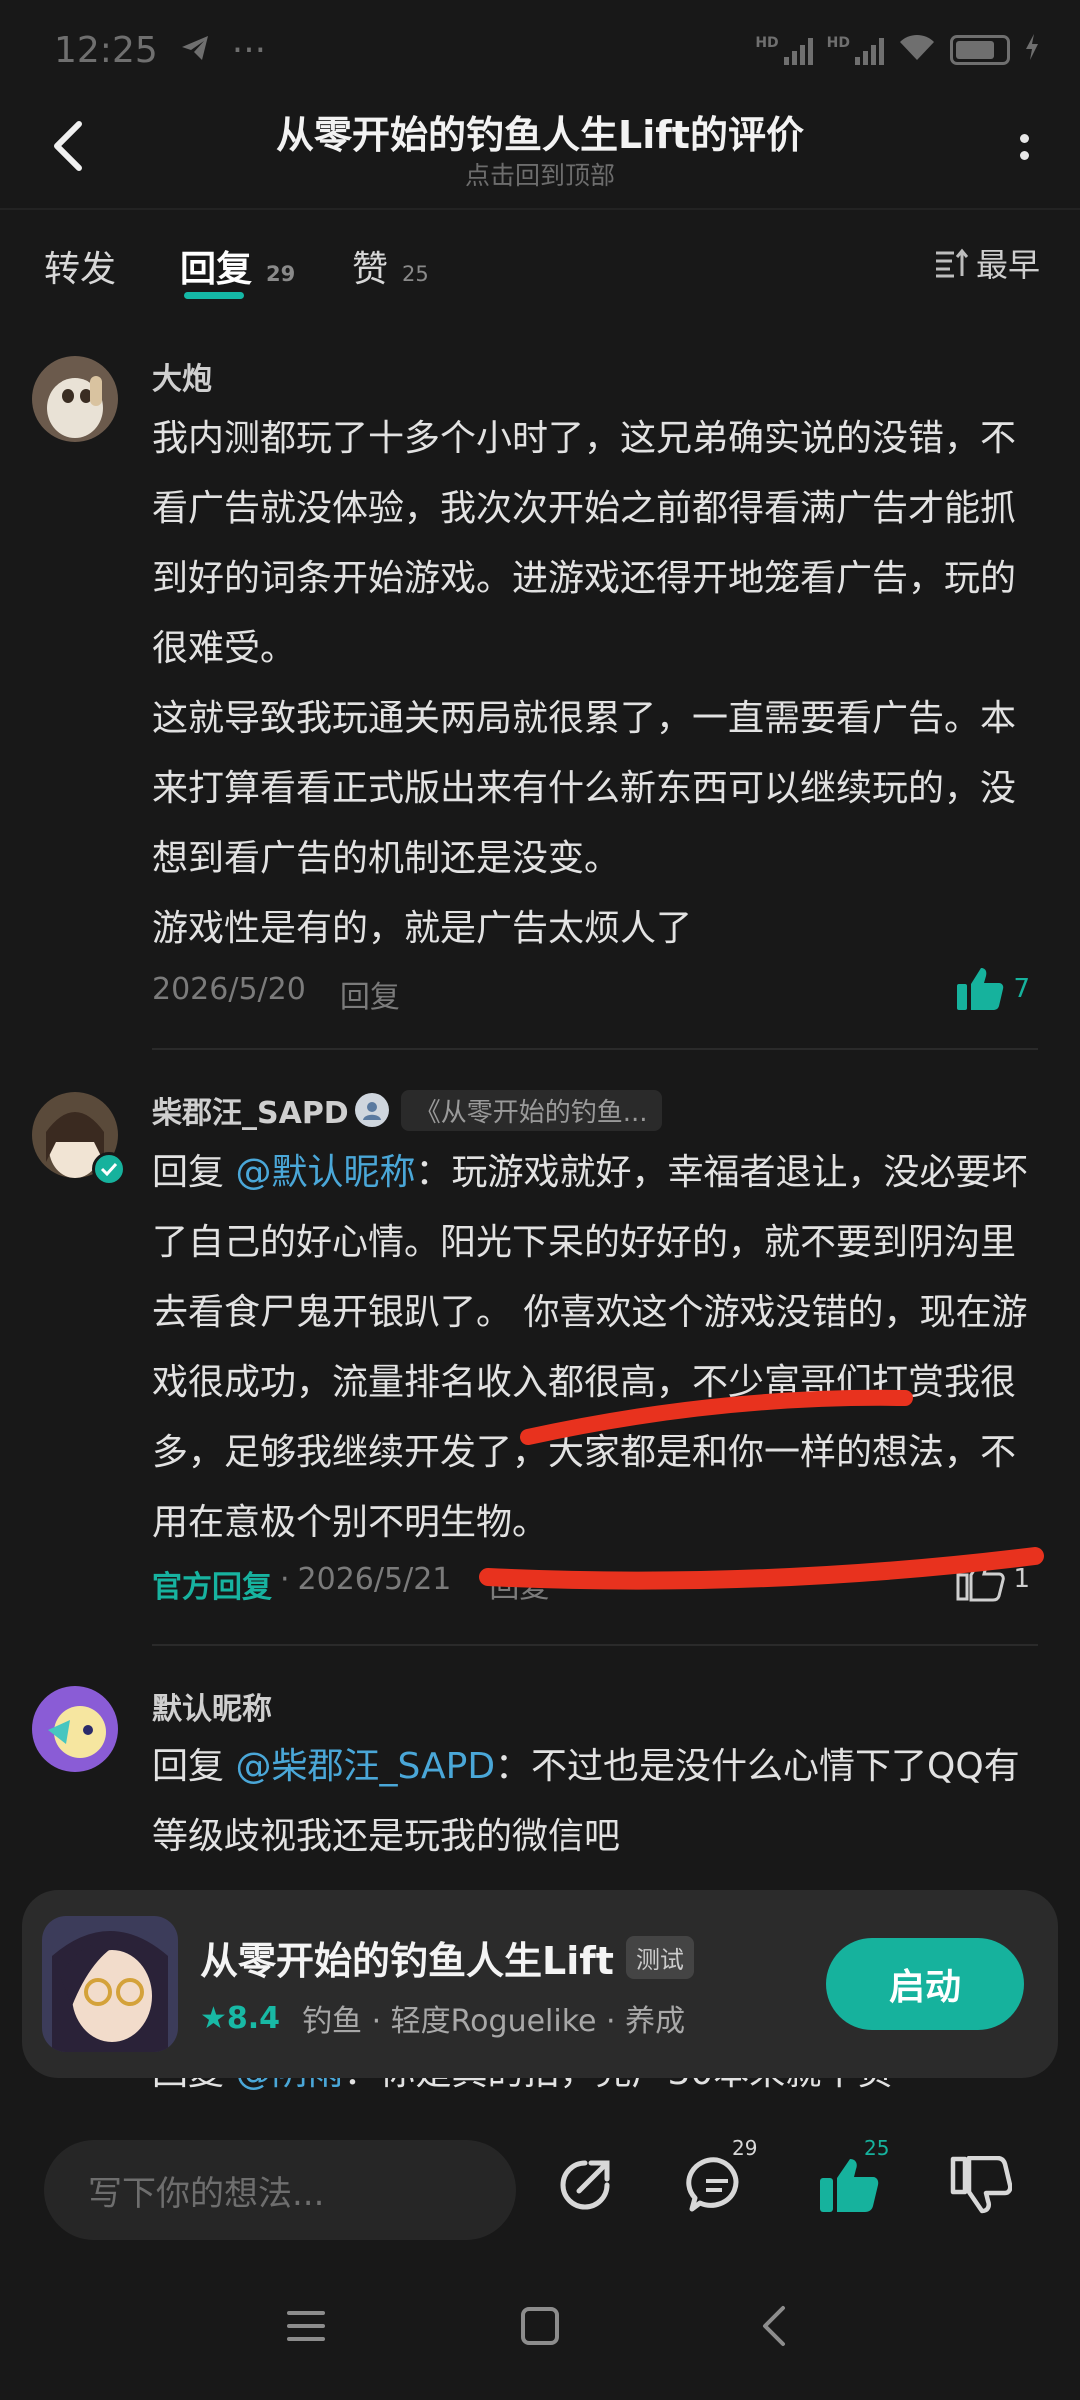  I want to click on menu-icon, so click(306, 2326).